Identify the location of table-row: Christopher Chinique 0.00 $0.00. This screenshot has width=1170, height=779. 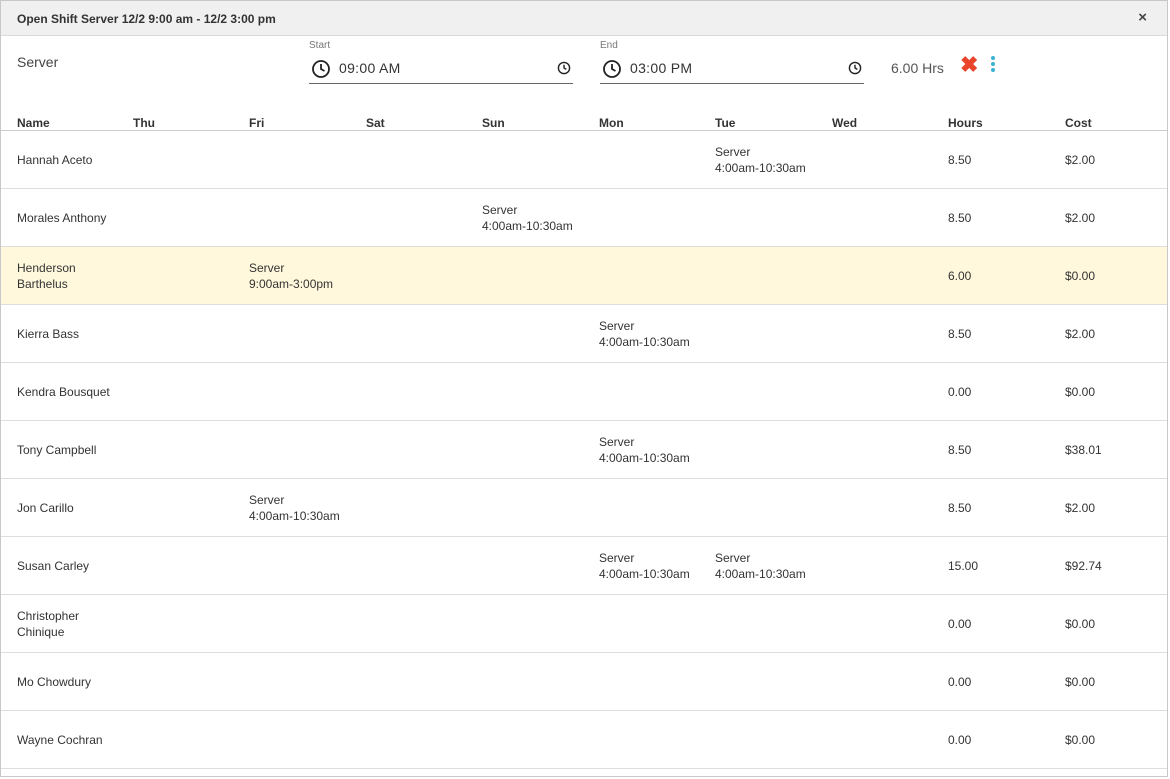
(584, 623).